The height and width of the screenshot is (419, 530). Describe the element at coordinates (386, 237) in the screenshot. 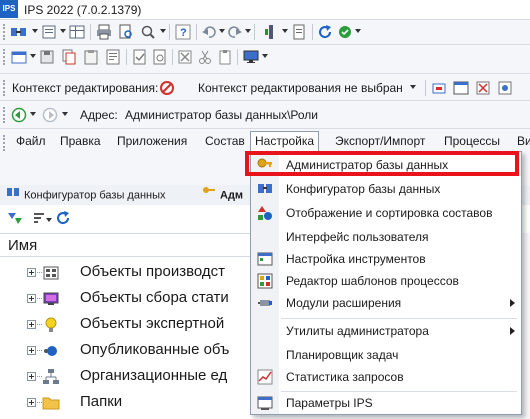

I see `menu-item-user-interface: Интерфейс пользователя` at that location.